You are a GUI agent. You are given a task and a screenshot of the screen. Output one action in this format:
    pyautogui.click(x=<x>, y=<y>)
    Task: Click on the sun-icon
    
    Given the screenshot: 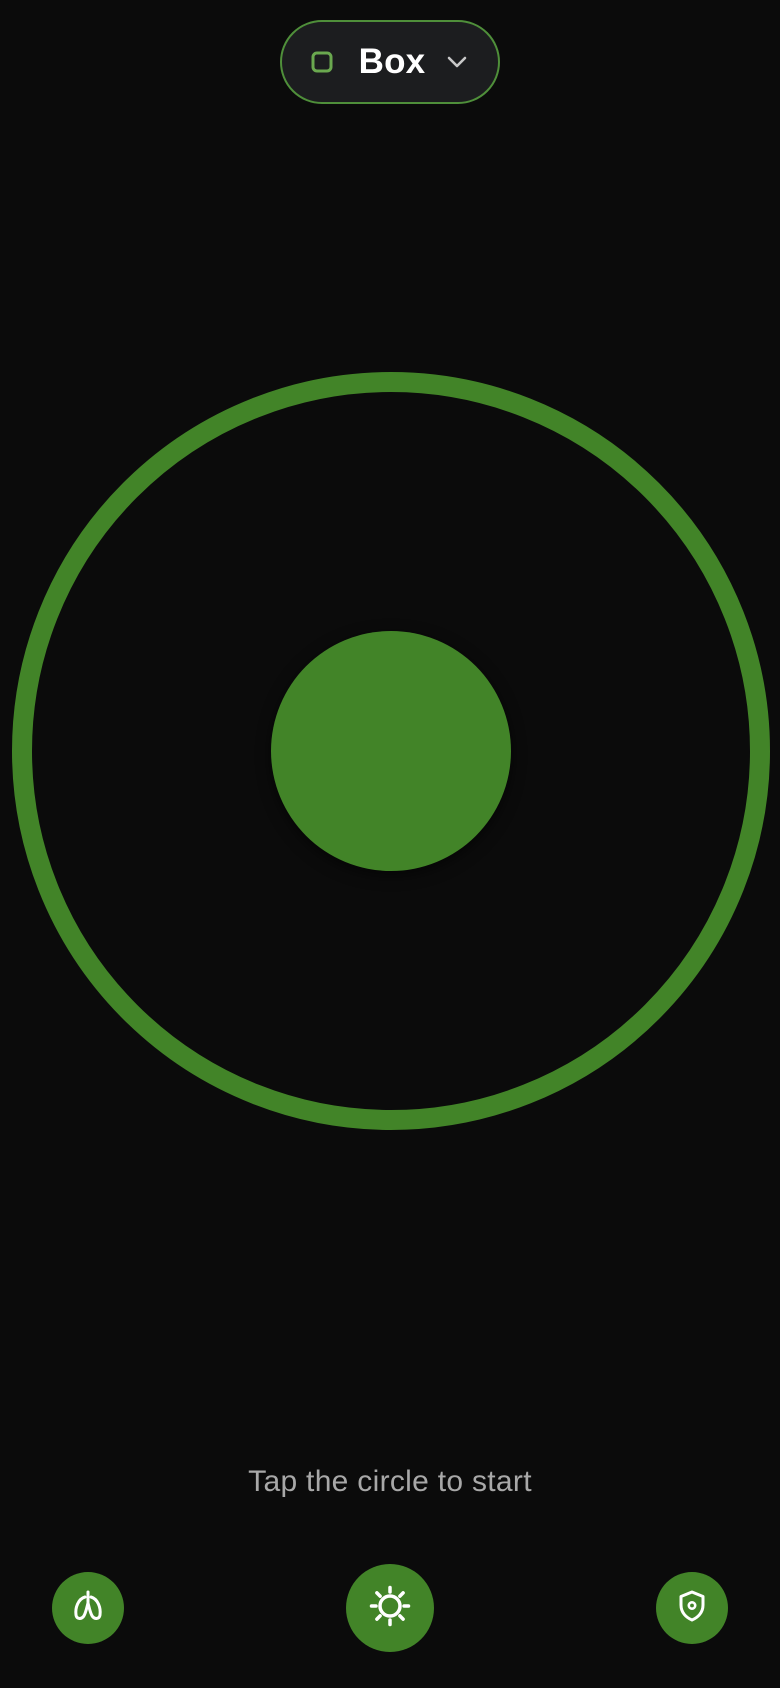 What is the action you would take?
    pyautogui.click(x=390, y=1608)
    